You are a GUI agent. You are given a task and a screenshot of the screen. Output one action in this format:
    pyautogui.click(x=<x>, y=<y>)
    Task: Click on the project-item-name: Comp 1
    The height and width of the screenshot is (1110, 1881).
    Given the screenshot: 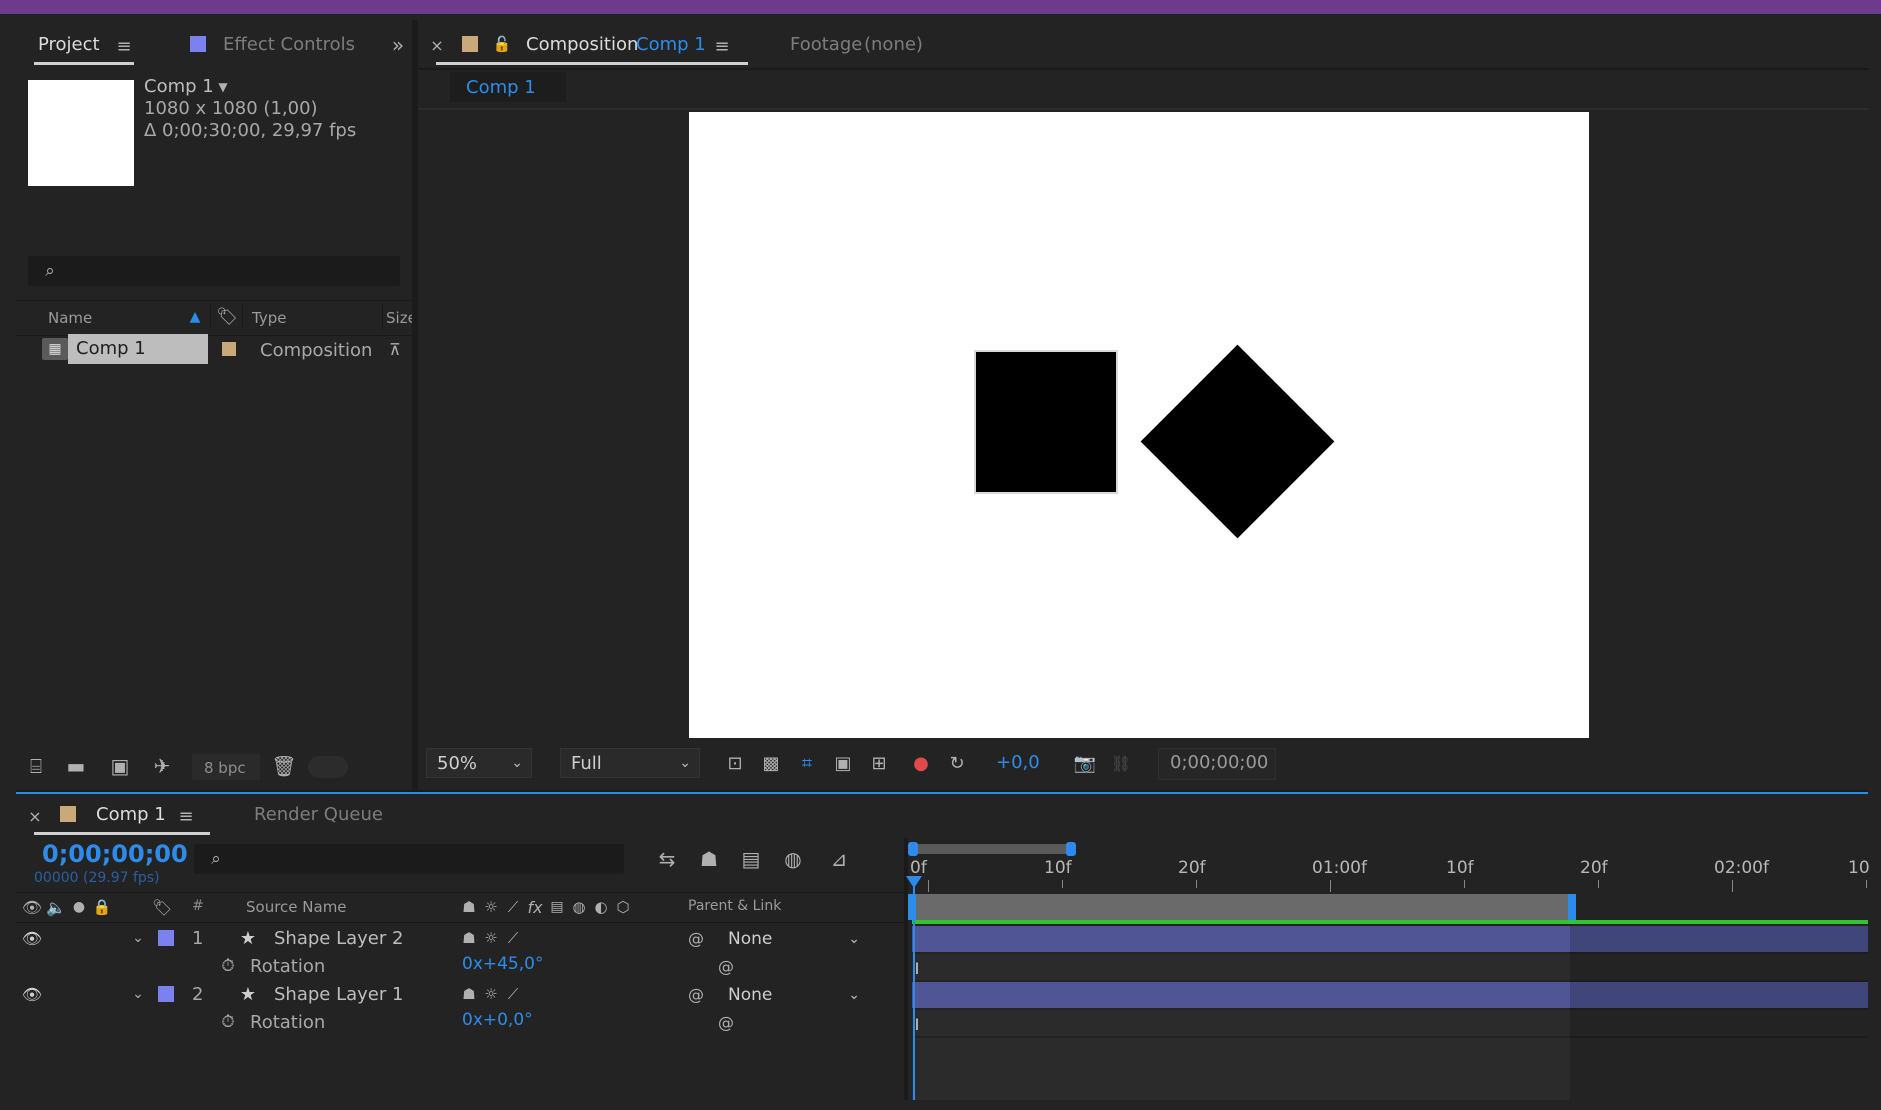 What is the action you would take?
    pyautogui.click(x=138, y=349)
    